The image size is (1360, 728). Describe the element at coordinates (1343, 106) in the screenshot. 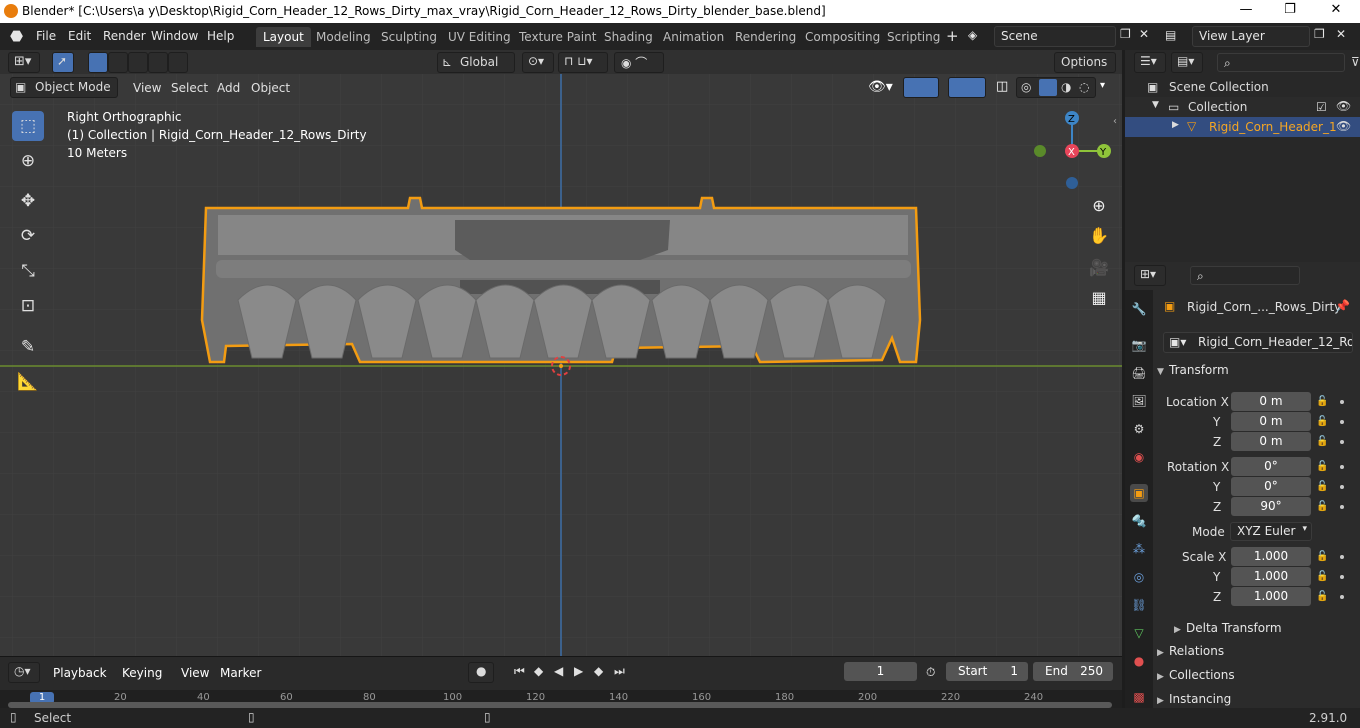

I see `collection-visibility-icon: 👁` at that location.